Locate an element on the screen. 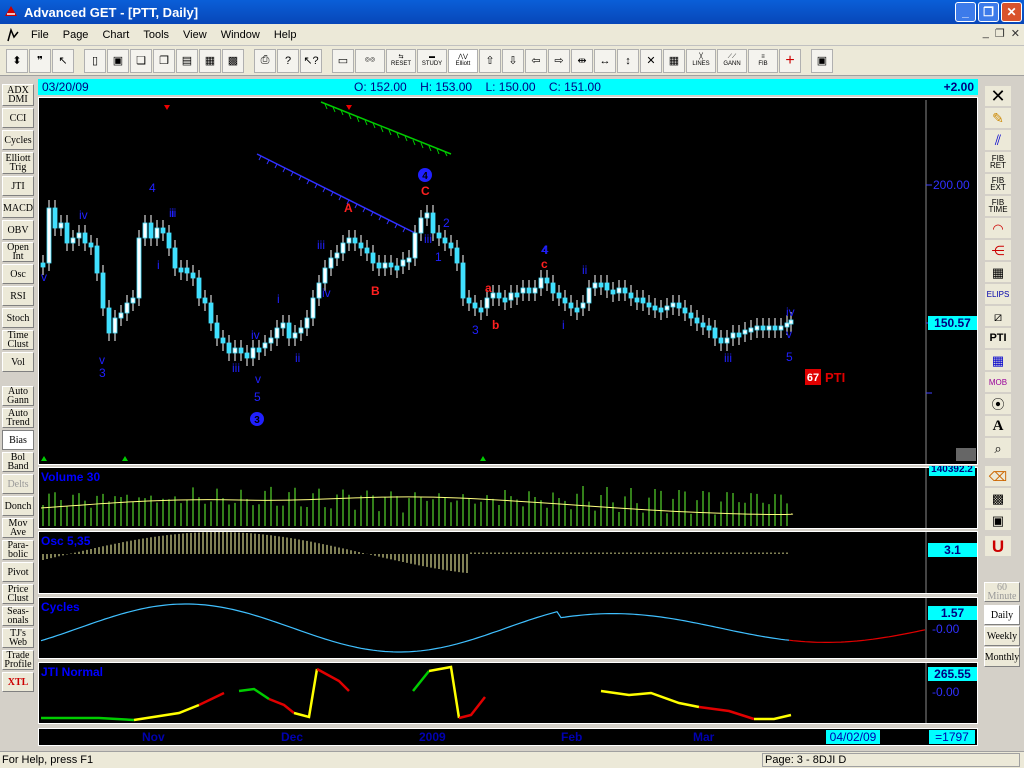 This screenshot has height=768, width=1024. save-button: ▣ is located at coordinates (118, 60).